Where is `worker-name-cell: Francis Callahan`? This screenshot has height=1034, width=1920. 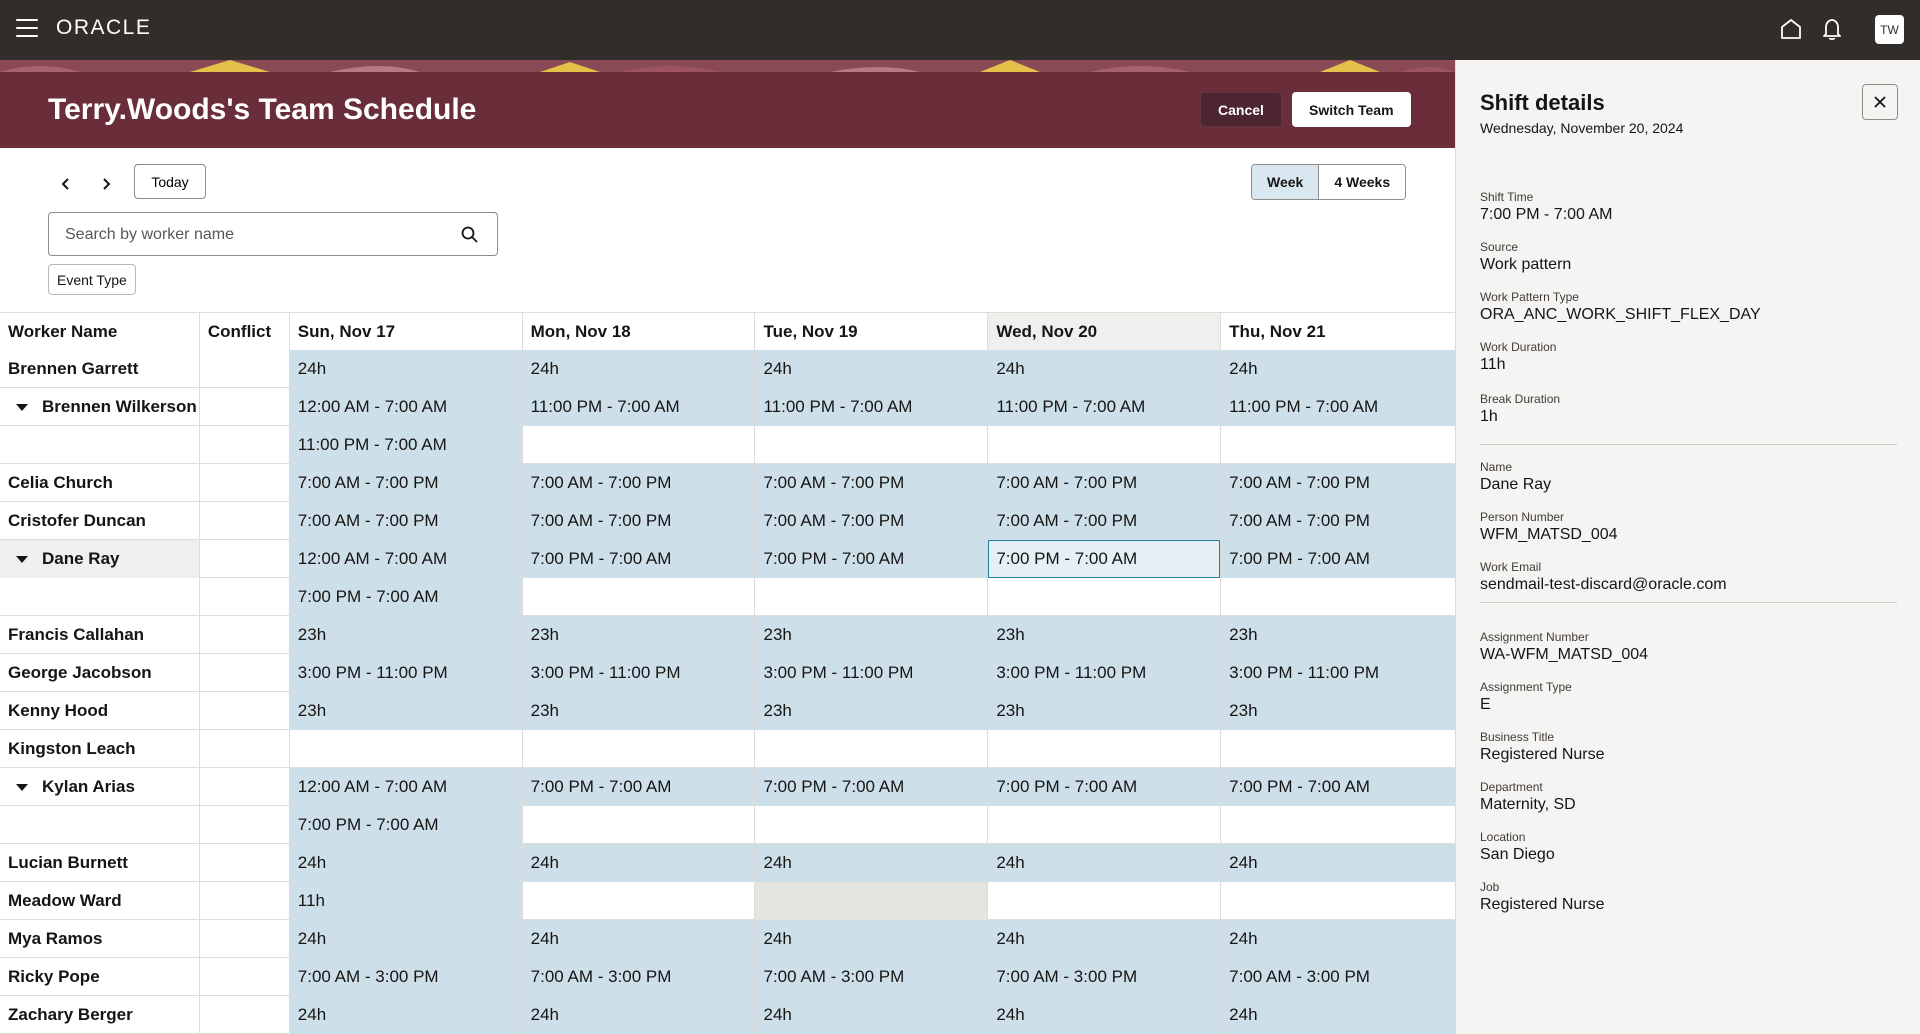 worker-name-cell: Francis Callahan is located at coordinates (100, 635).